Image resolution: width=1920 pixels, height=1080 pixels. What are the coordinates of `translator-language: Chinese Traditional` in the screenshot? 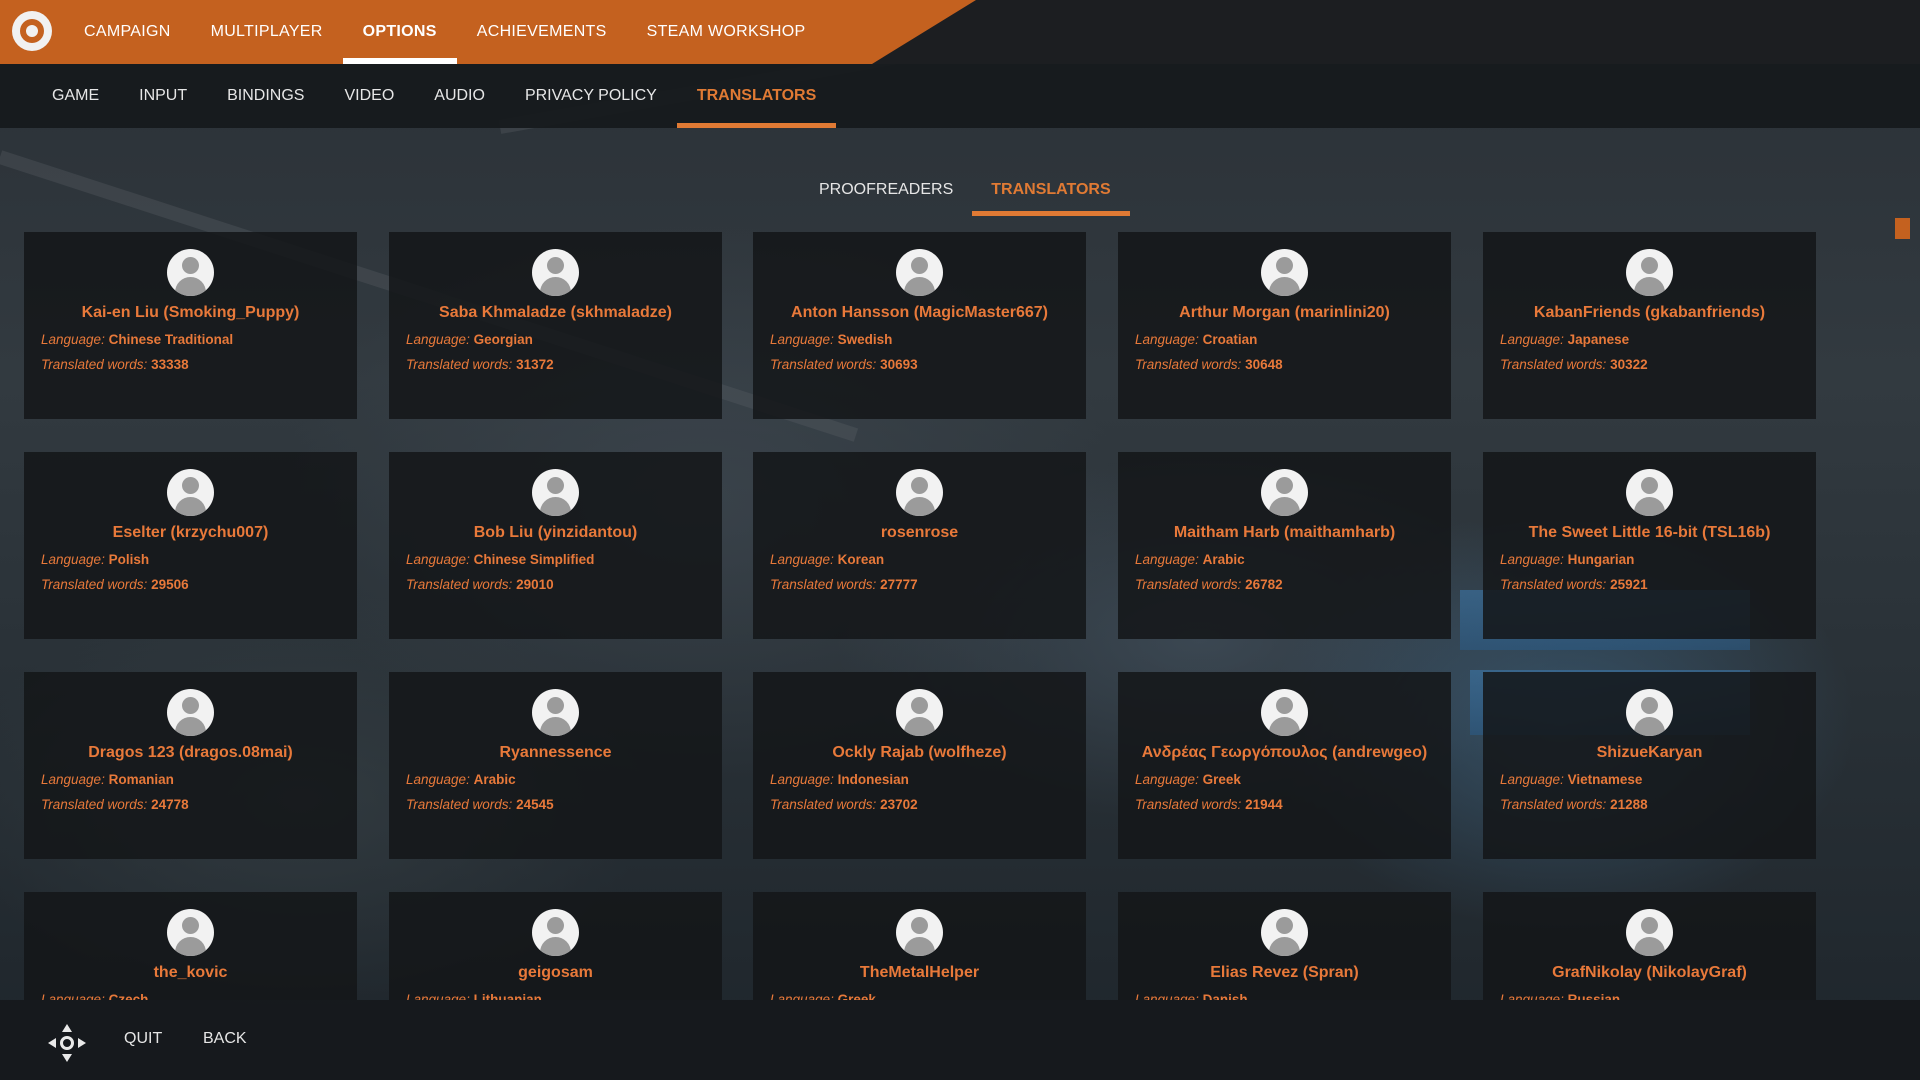 It's located at (171, 339).